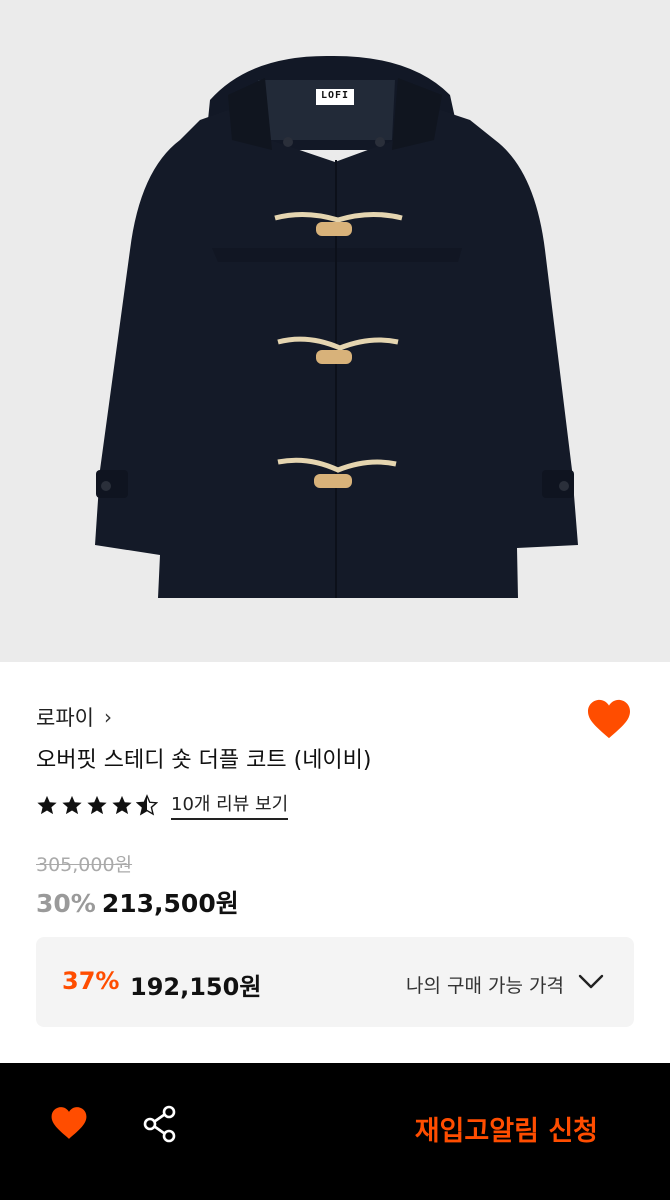  Describe the element at coordinates (66, 903) in the screenshot. I see `discount-rate: 30%` at that location.